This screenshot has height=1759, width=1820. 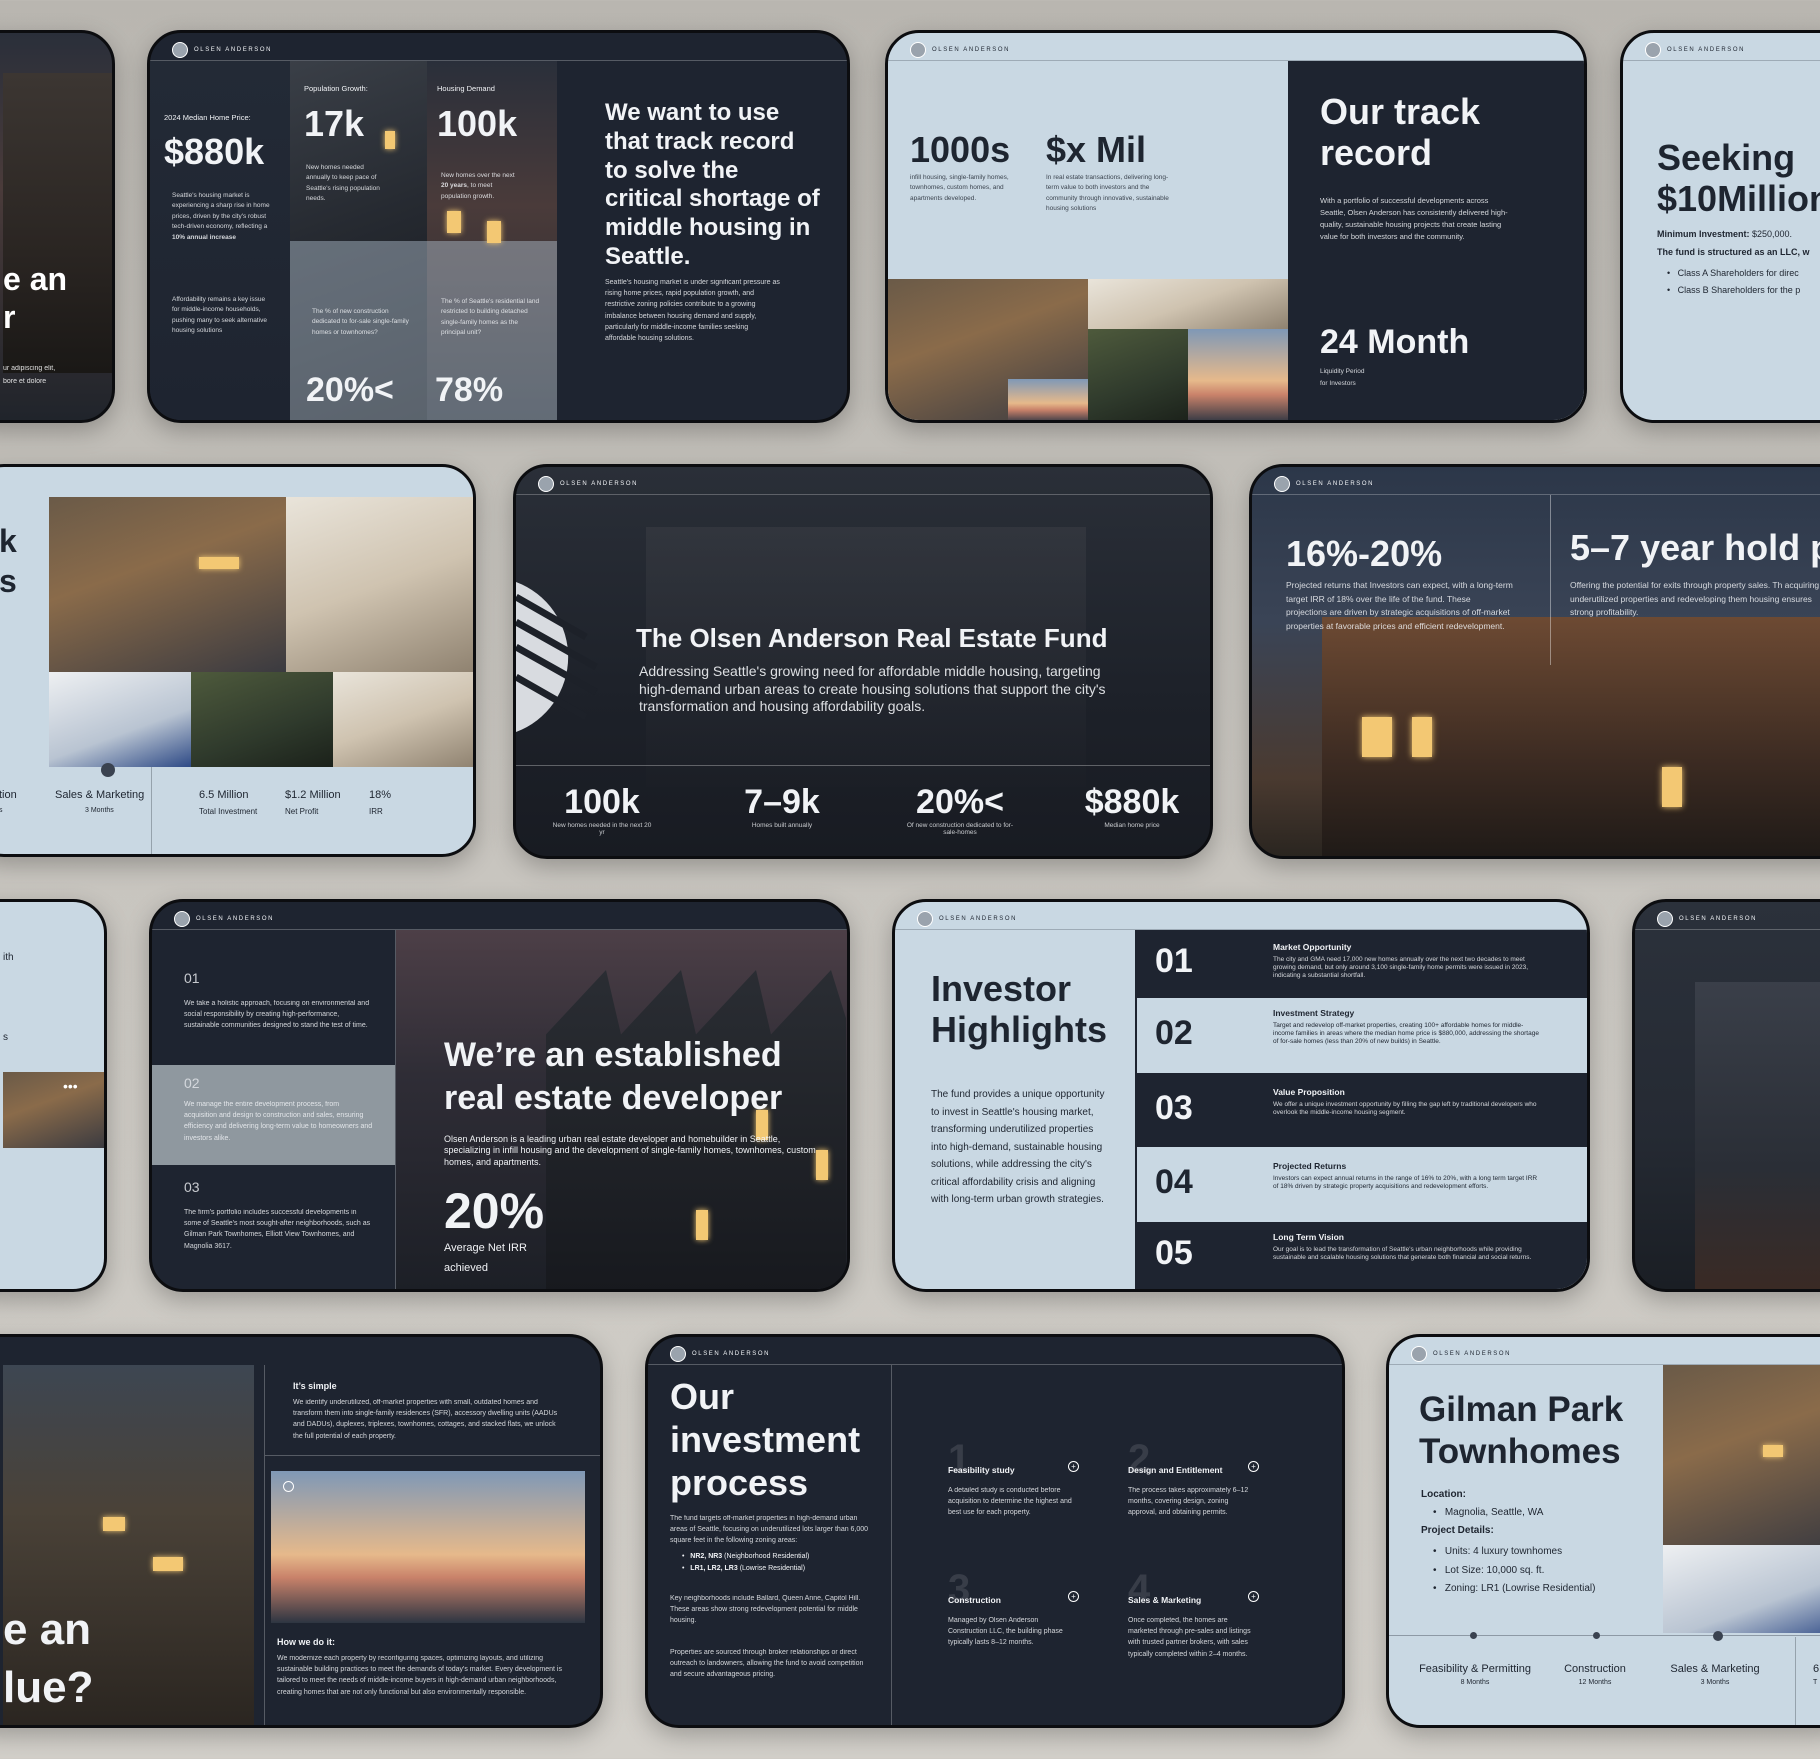 I want to click on timeline-divider, so click(x=1795, y=1681).